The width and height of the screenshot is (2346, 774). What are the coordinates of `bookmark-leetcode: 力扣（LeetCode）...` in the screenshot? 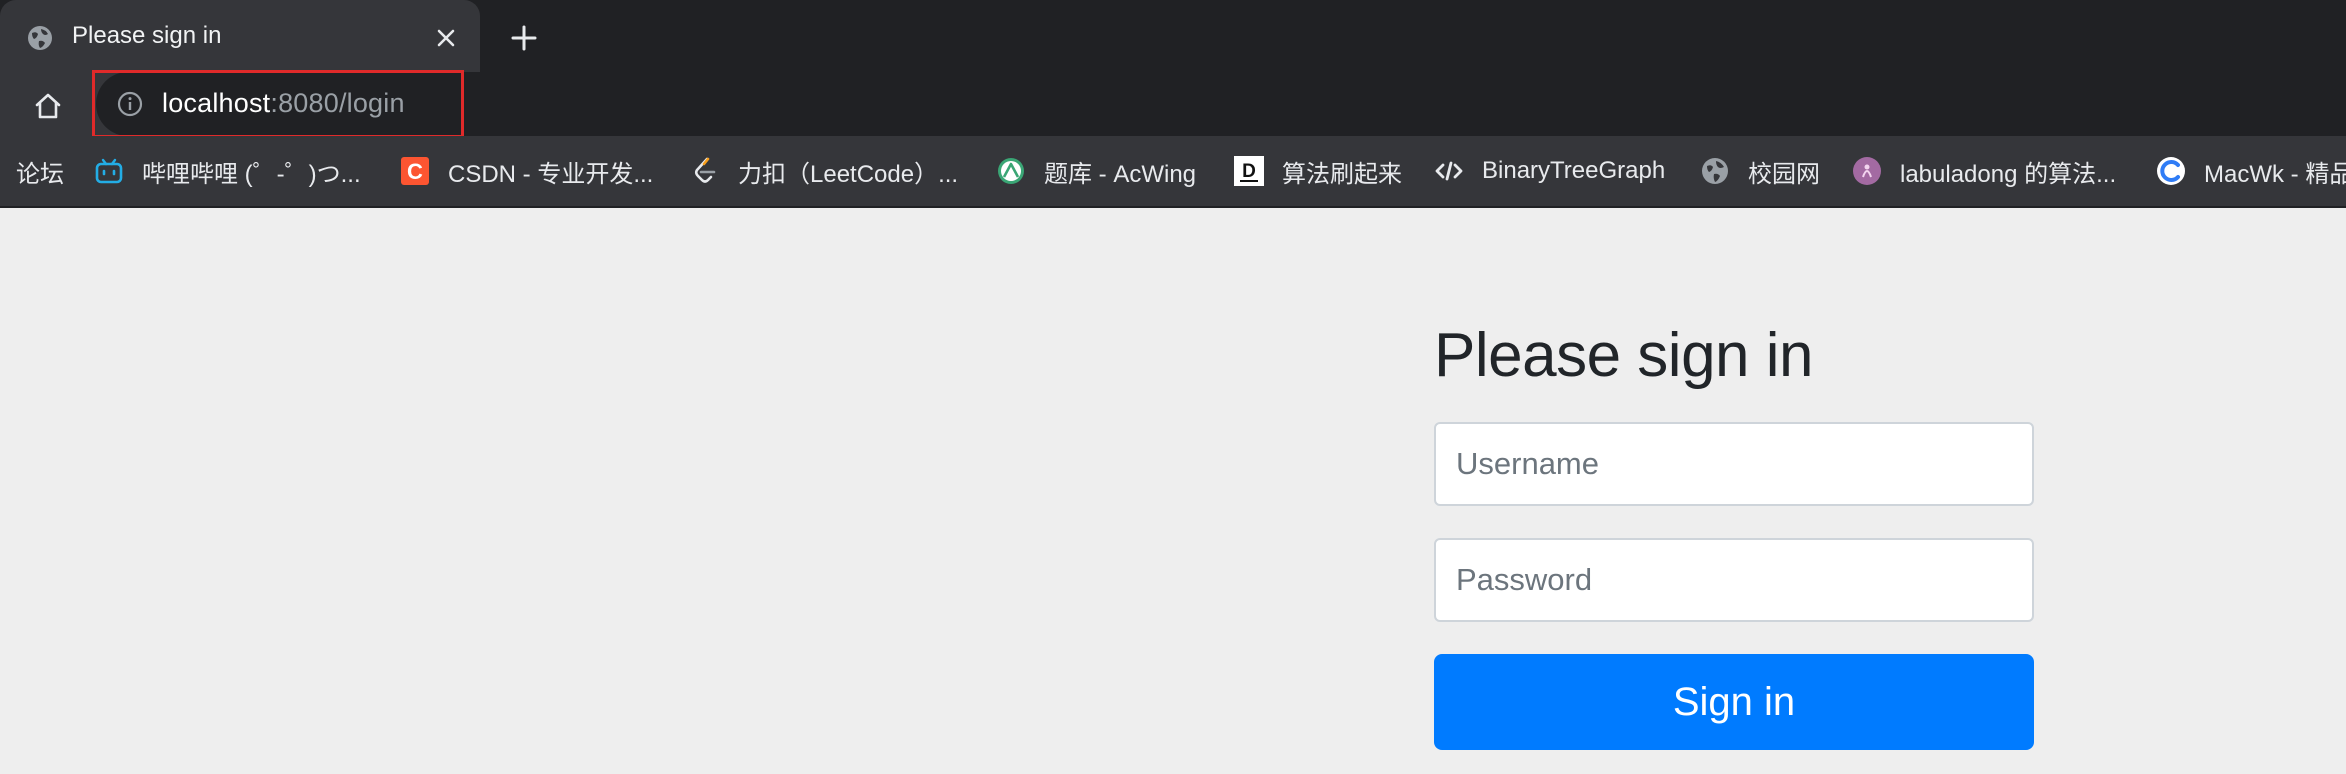 It's located at (824, 171).